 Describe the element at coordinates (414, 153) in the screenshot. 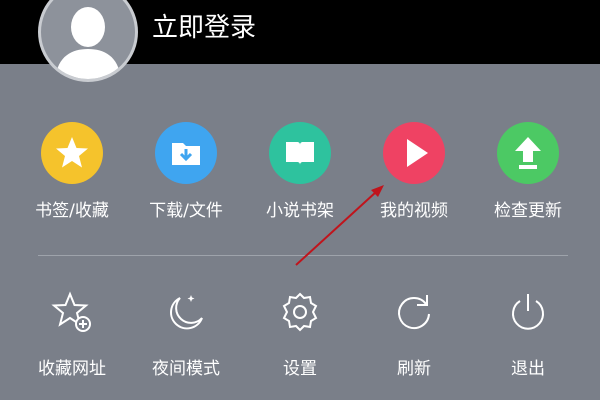

I see `play-icon` at that location.